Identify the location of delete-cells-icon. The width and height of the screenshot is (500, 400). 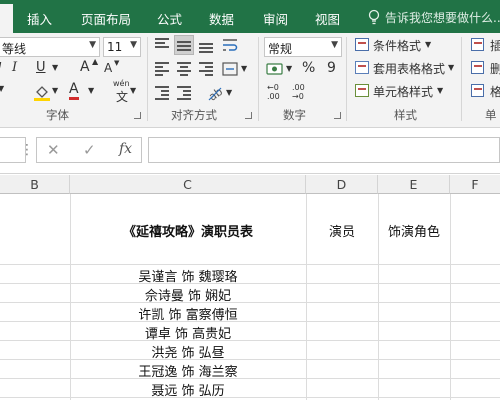
(477, 67).